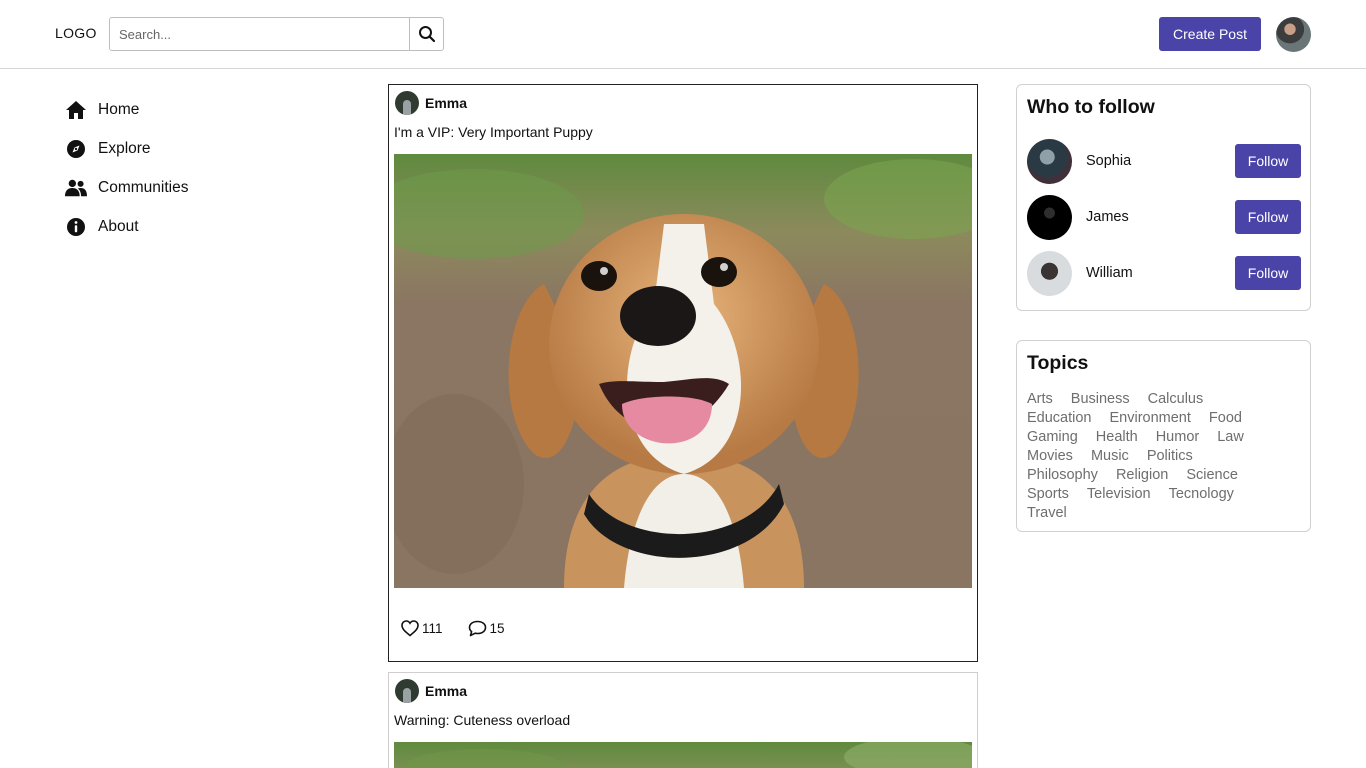 Image resolution: width=1366 pixels, height=768 pixels. What do you see at coordinates (1293, 34) in the screenshot?
I see `user-avatar` at bounding box center [1293, 34].